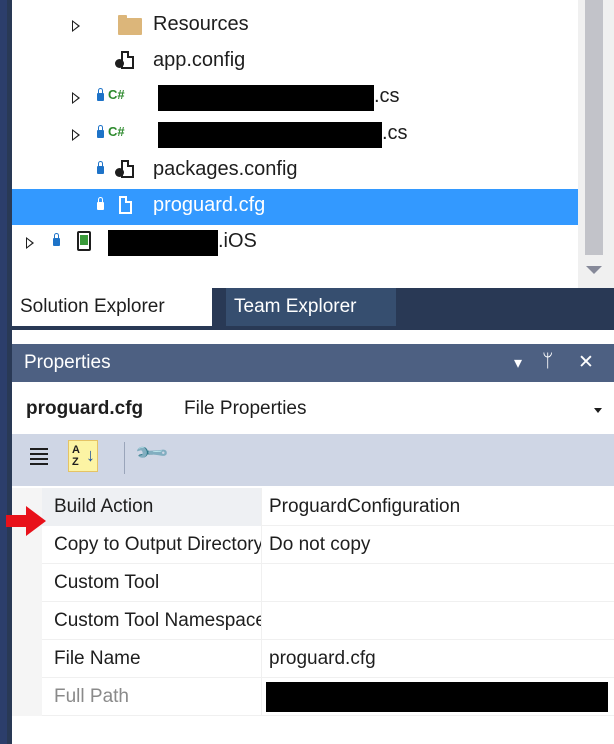 The height and width of the screenshot is (744, 614). What do you see at coordinates (85, 408) in the screenshot?
I see `object-name: proguard.cfg` at bounding box center [85, 408].